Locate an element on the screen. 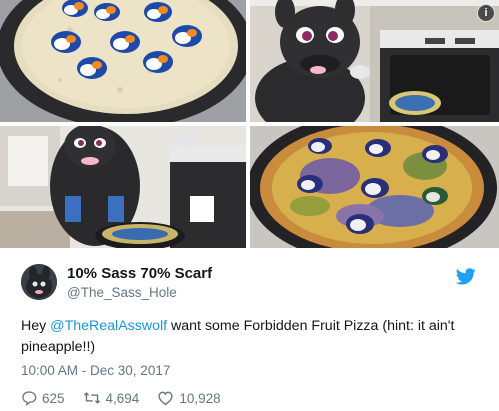 The height and width of the screenshot is (411, 499). photo-raw-pizza is located at coordinates (123, 61).